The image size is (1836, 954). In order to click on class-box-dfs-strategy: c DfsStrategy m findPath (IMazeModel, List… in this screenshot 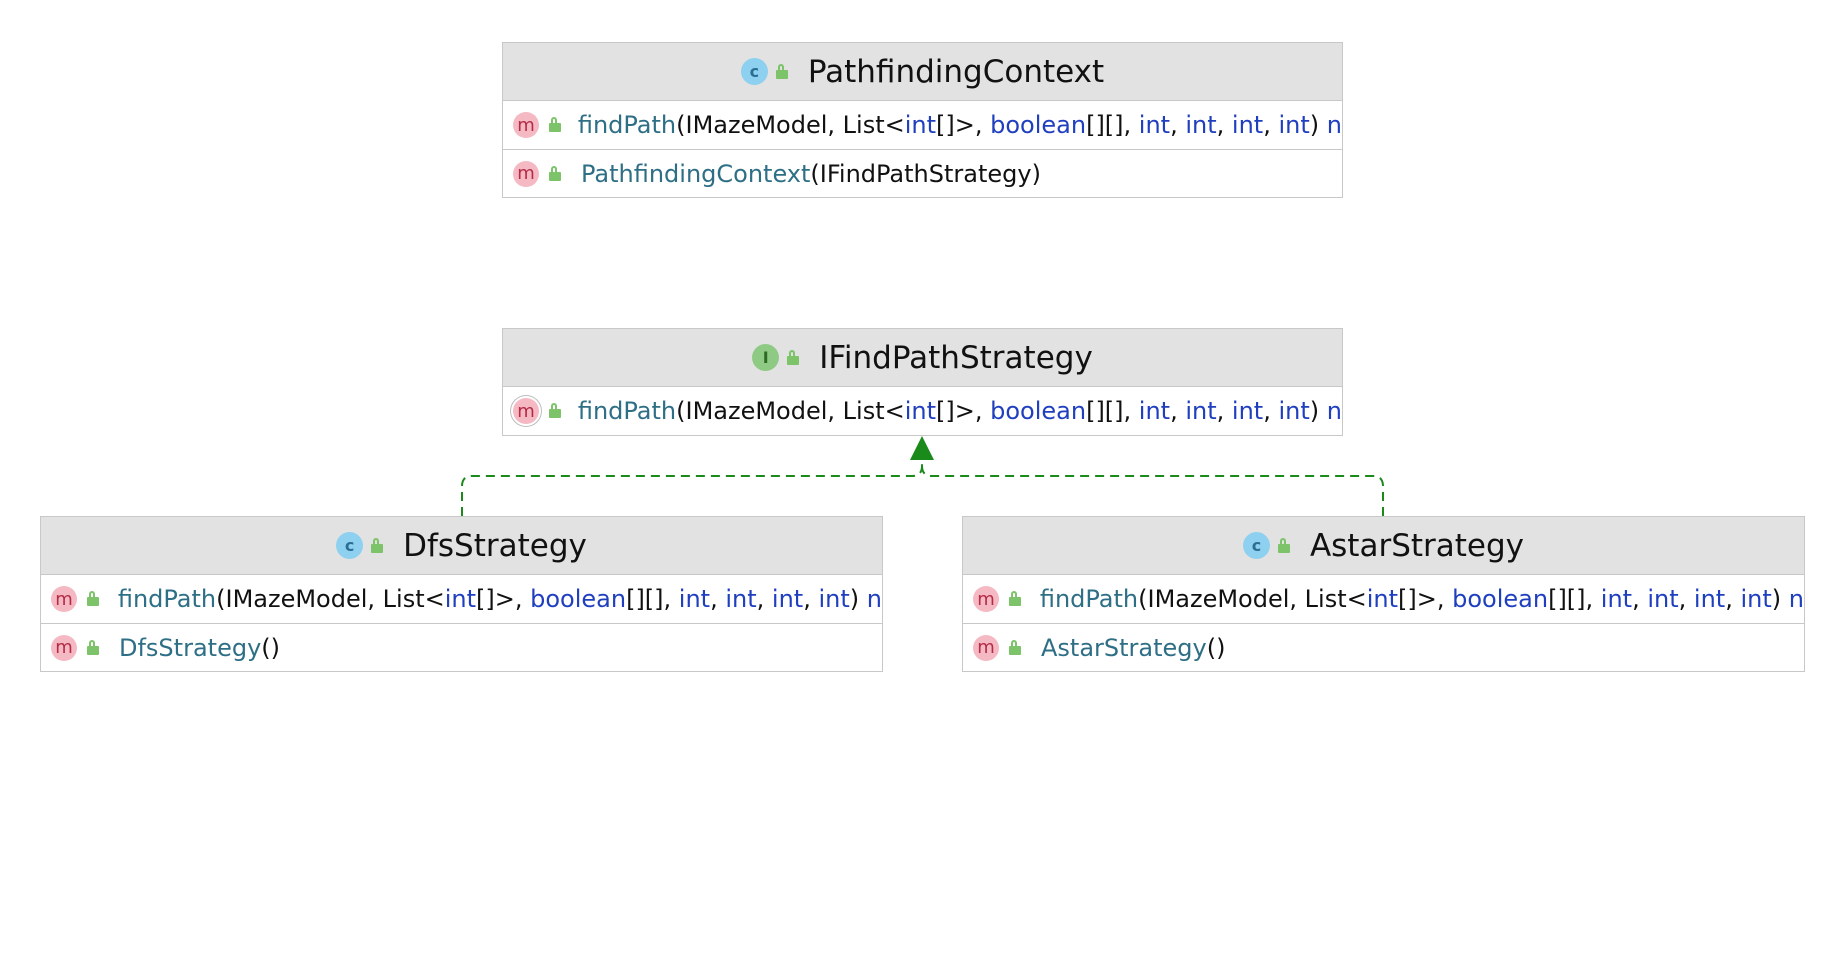, I will do `click(461, 594)`.